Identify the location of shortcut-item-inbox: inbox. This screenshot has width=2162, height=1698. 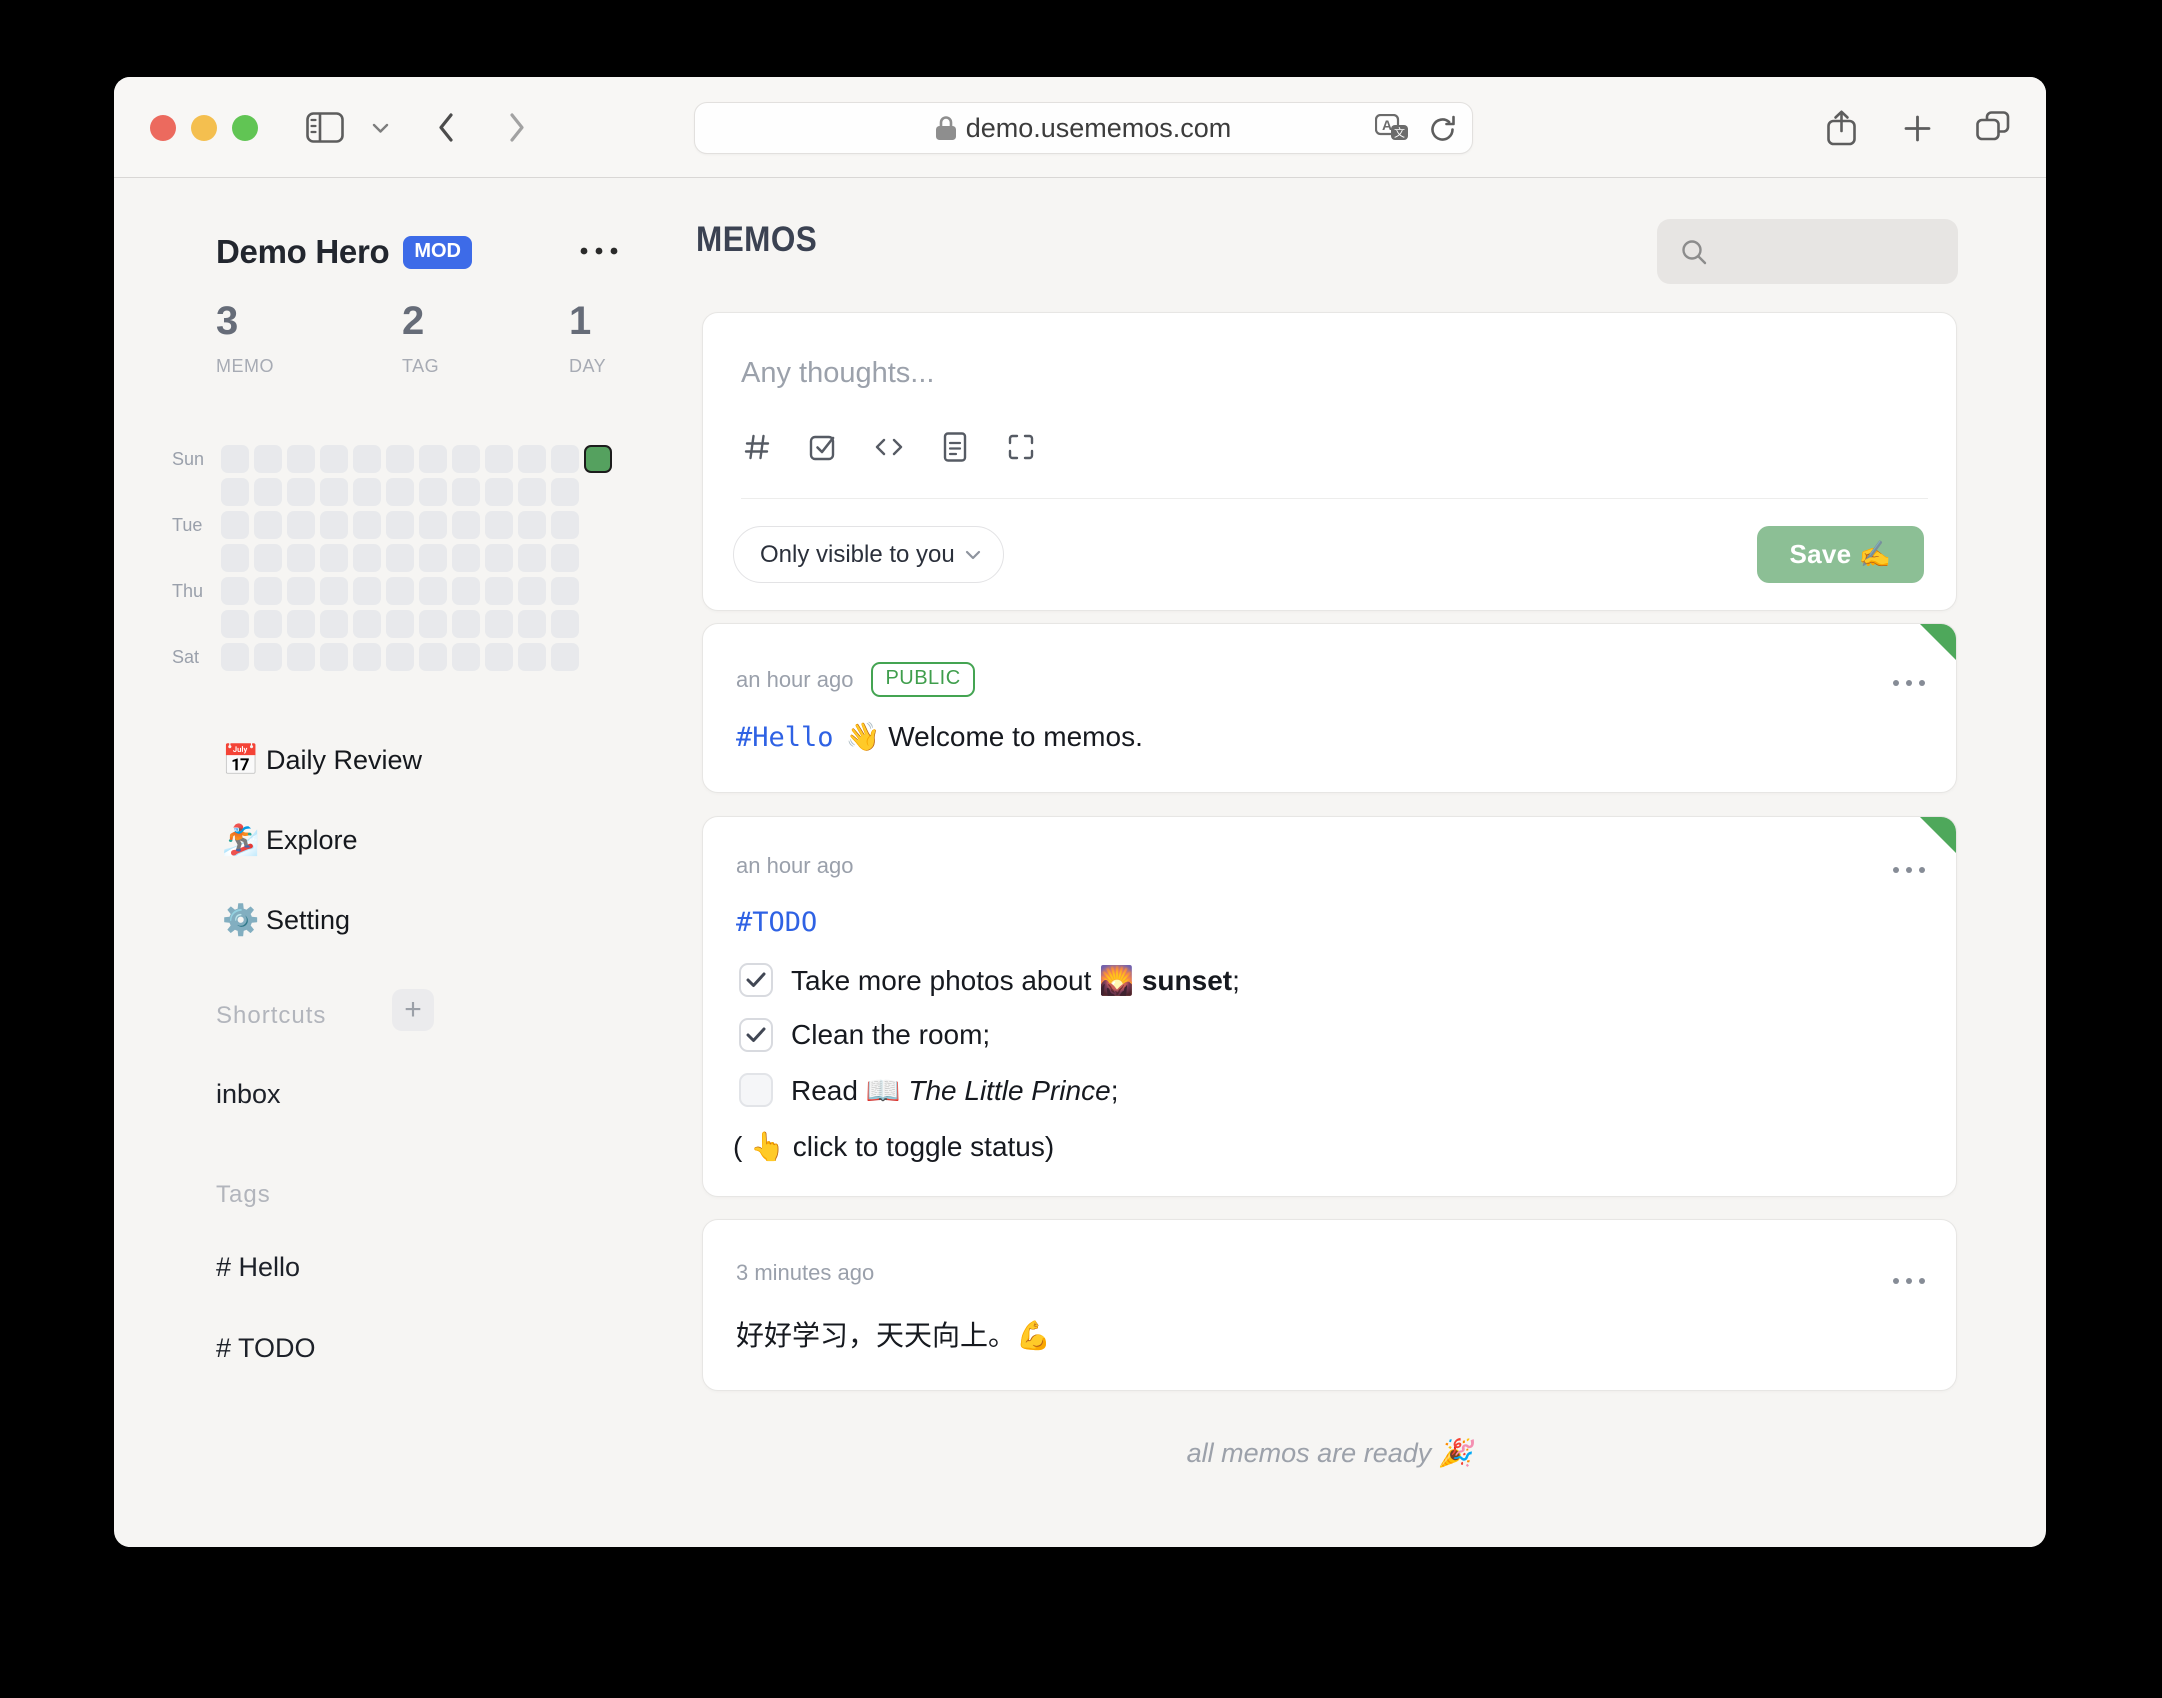
(248, 1094).